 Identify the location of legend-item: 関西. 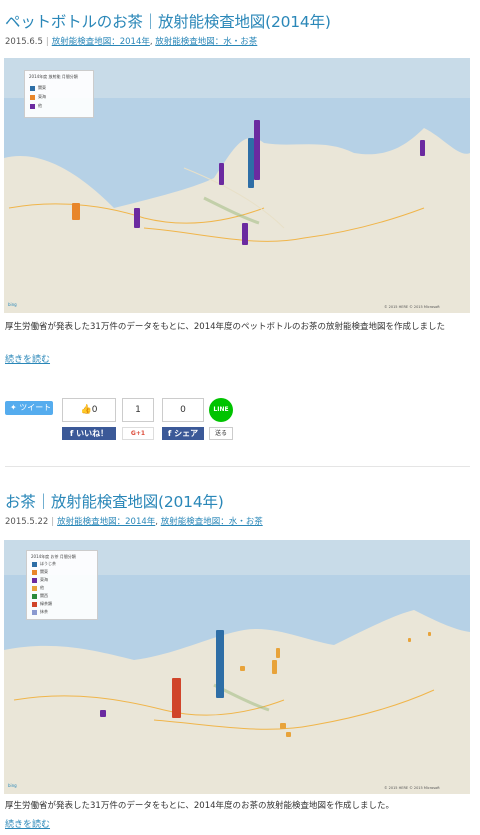
(40, 596).